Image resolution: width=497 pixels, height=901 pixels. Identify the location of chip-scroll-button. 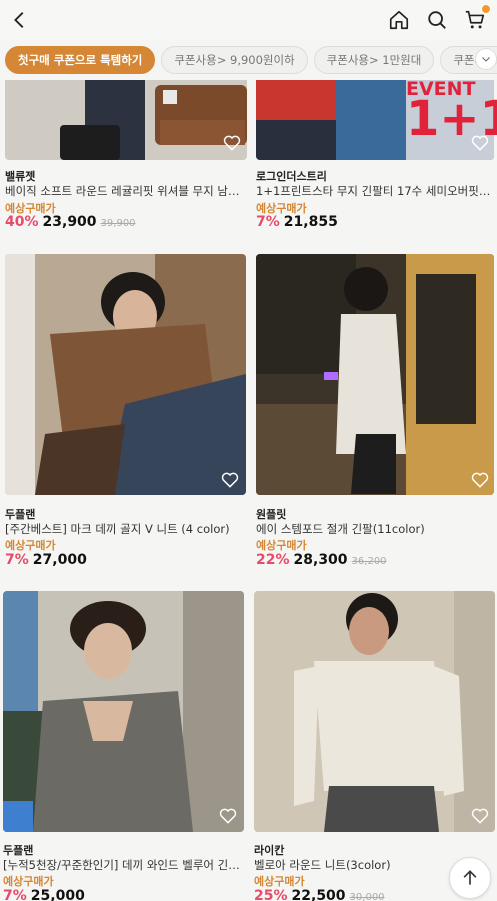
(486, 59).